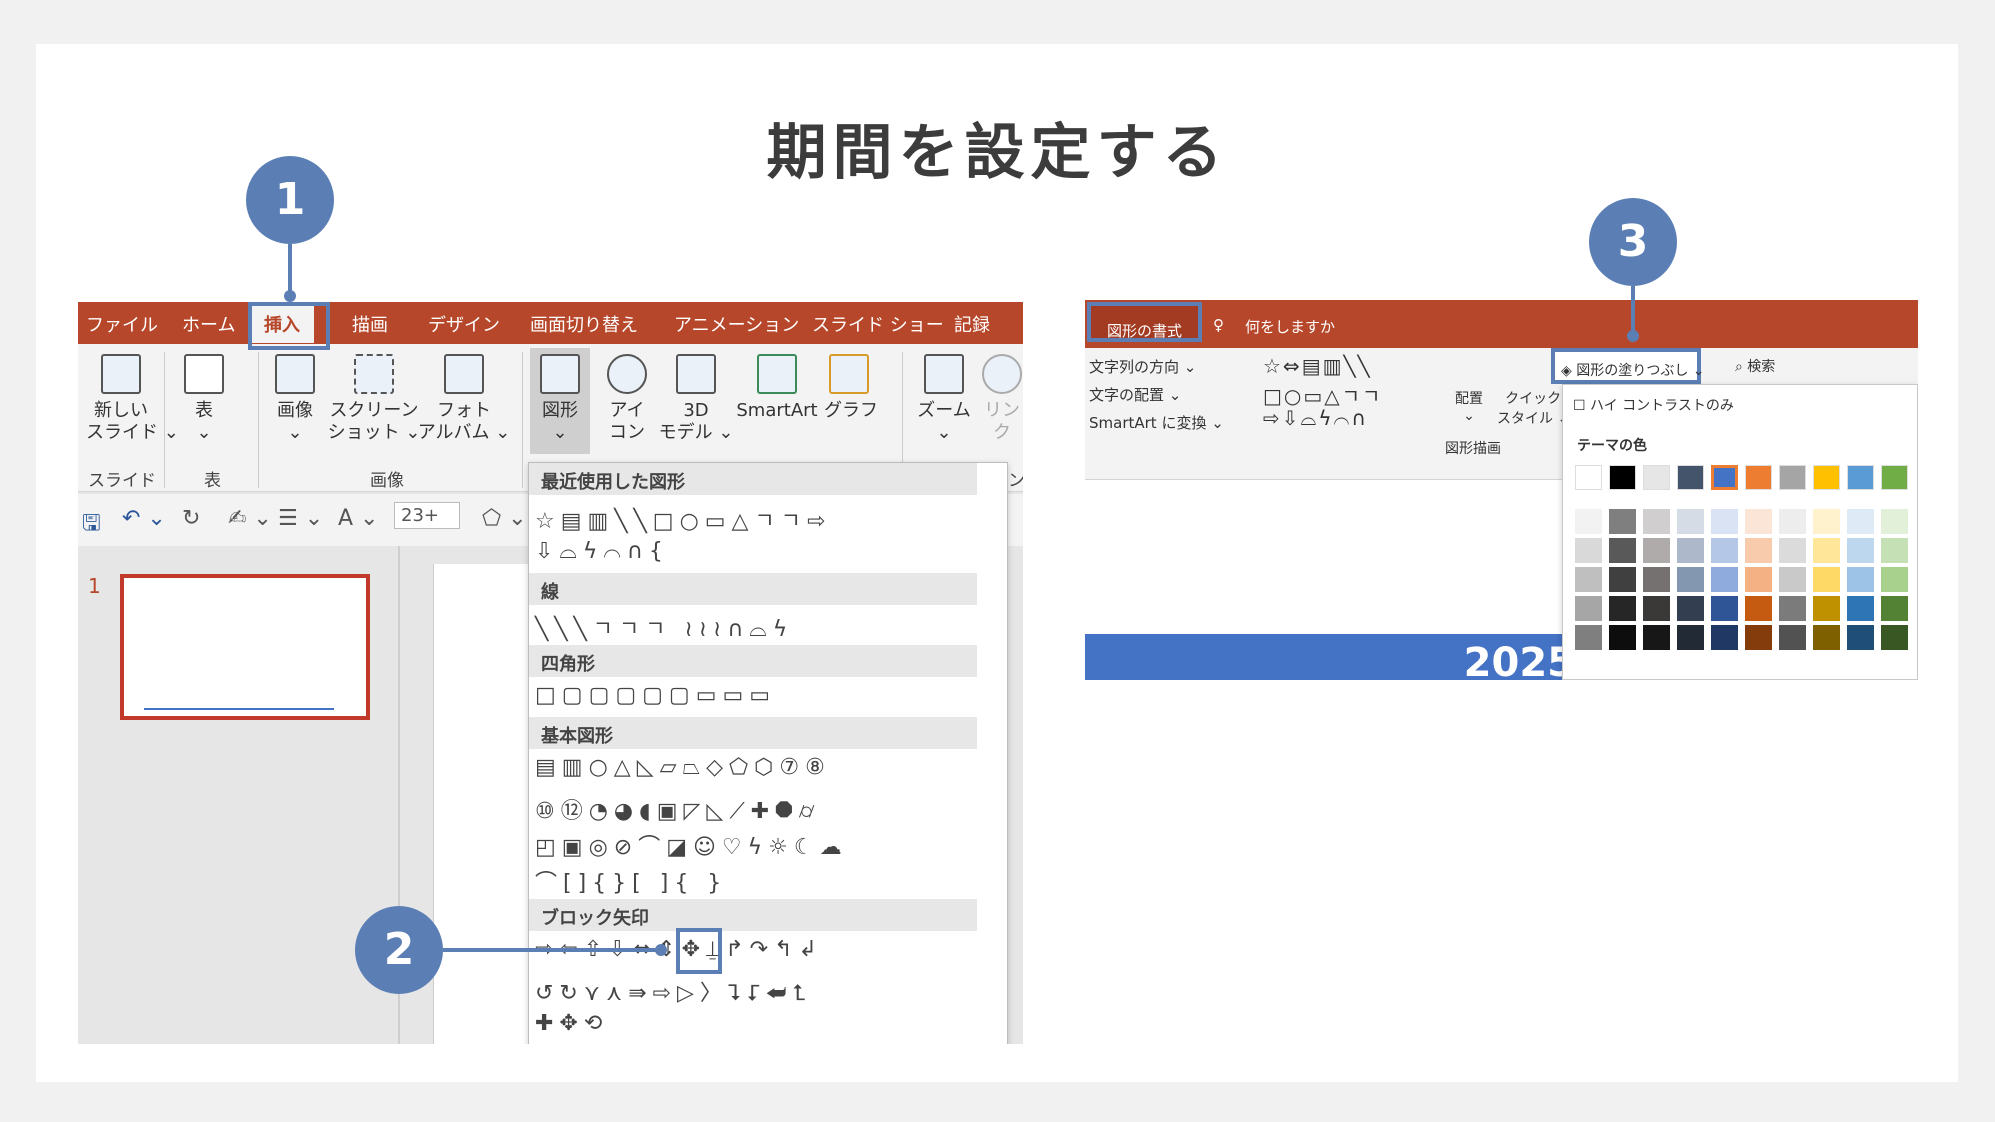 Image resolution: width=1995 pixels, height=1122 pixels. I want to click on save-icon: 🖫, so click(91, 525).